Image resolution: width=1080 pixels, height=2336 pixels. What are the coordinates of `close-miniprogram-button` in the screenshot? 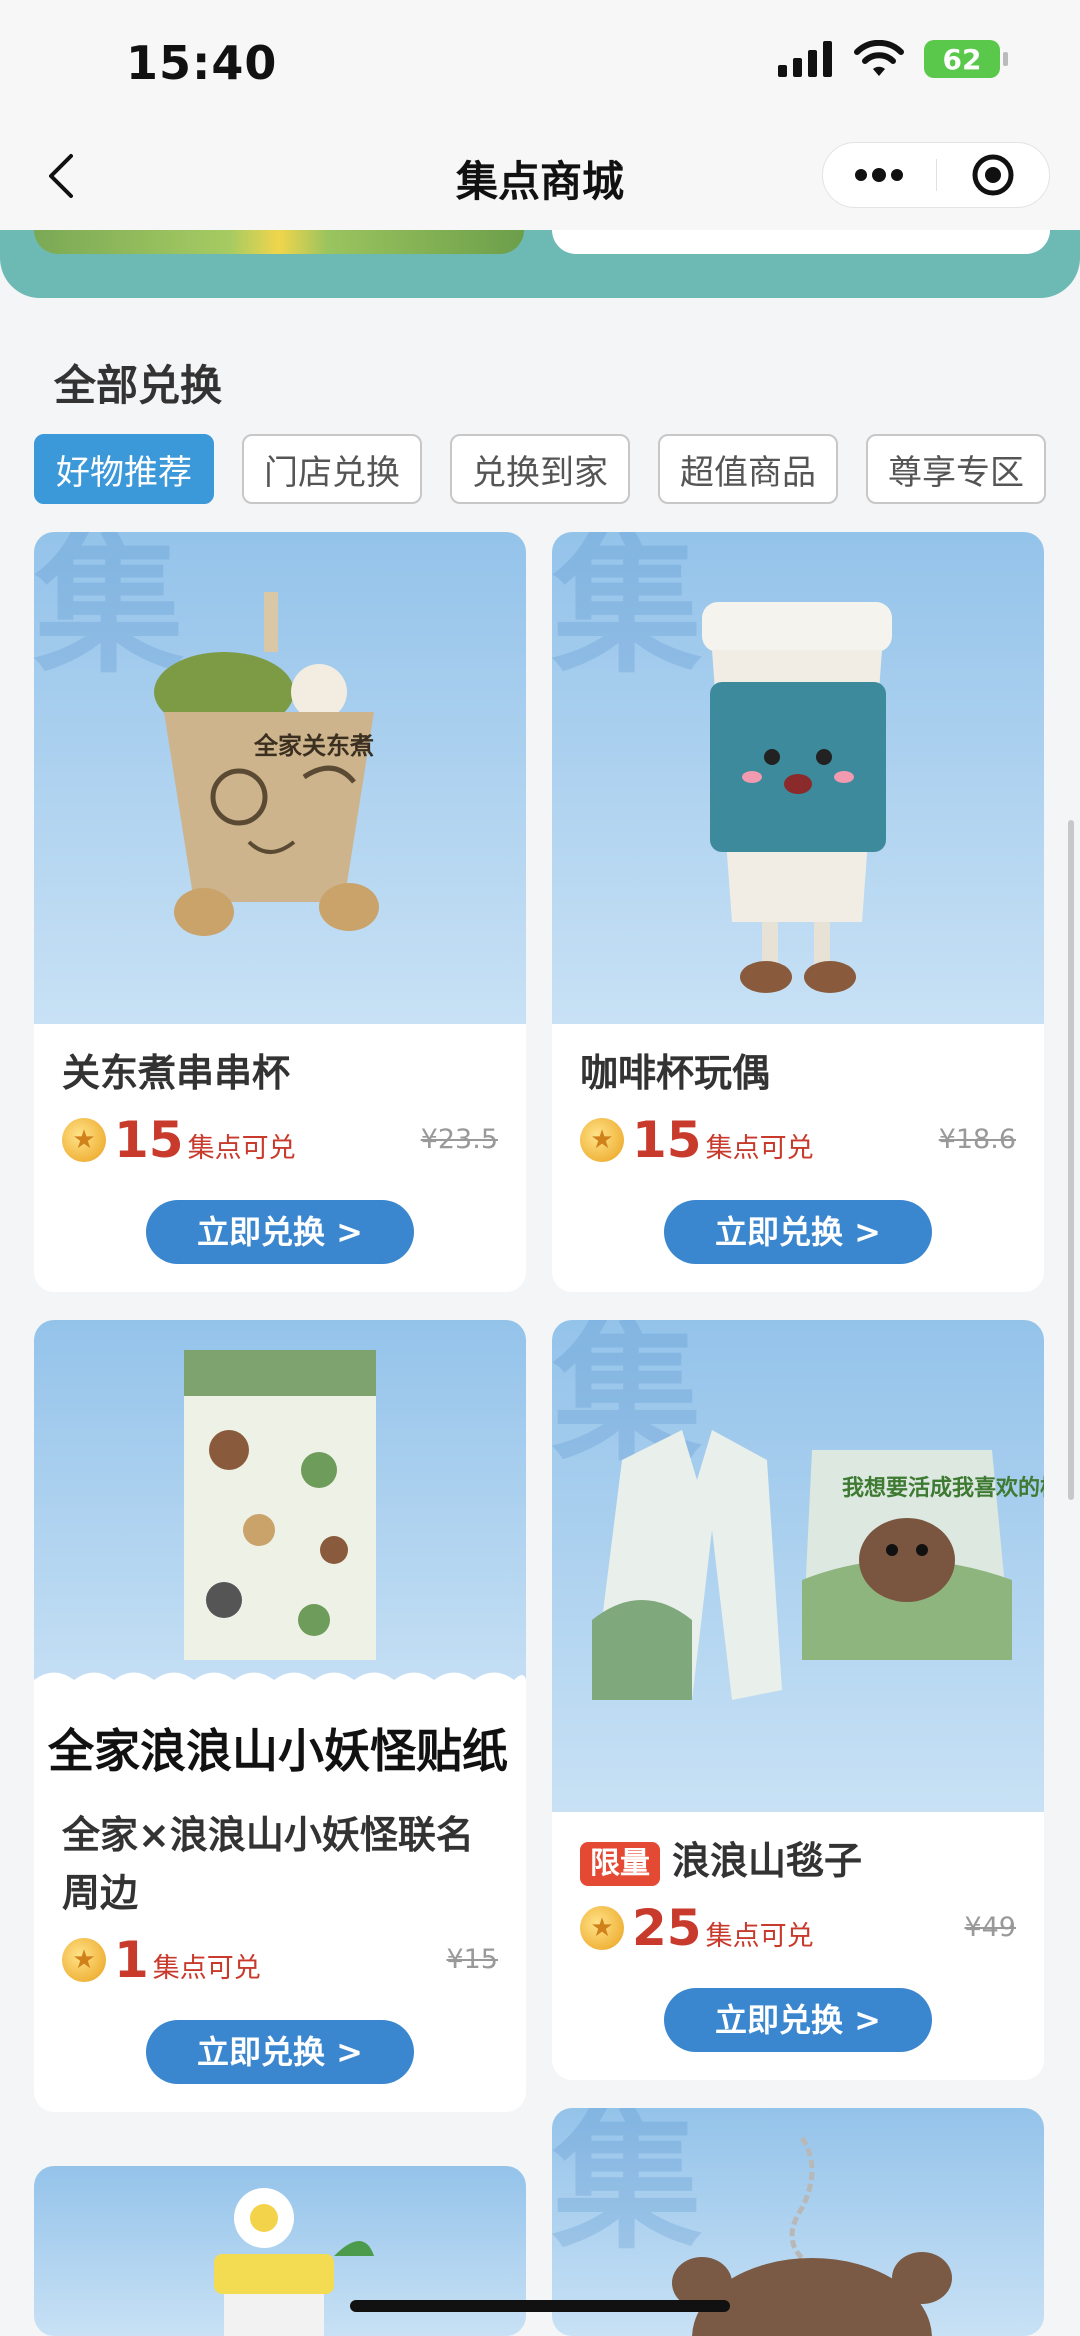 It's located at (993, 175).